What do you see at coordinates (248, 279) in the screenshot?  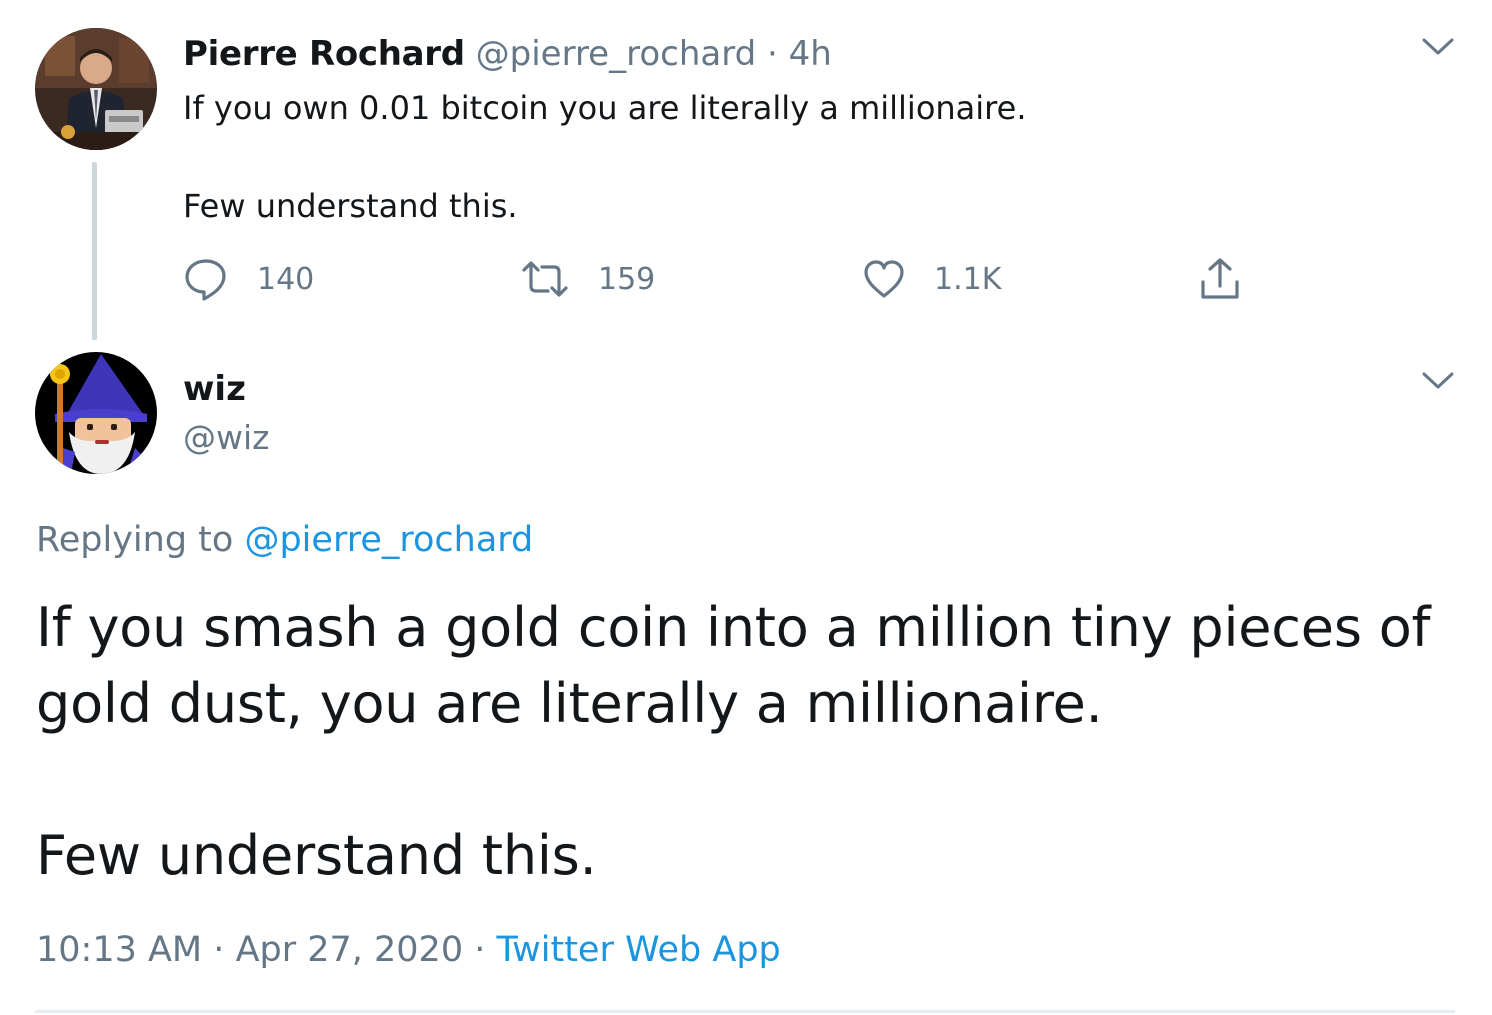 I see `reply-button: 140` at bounding box center [248, 279].